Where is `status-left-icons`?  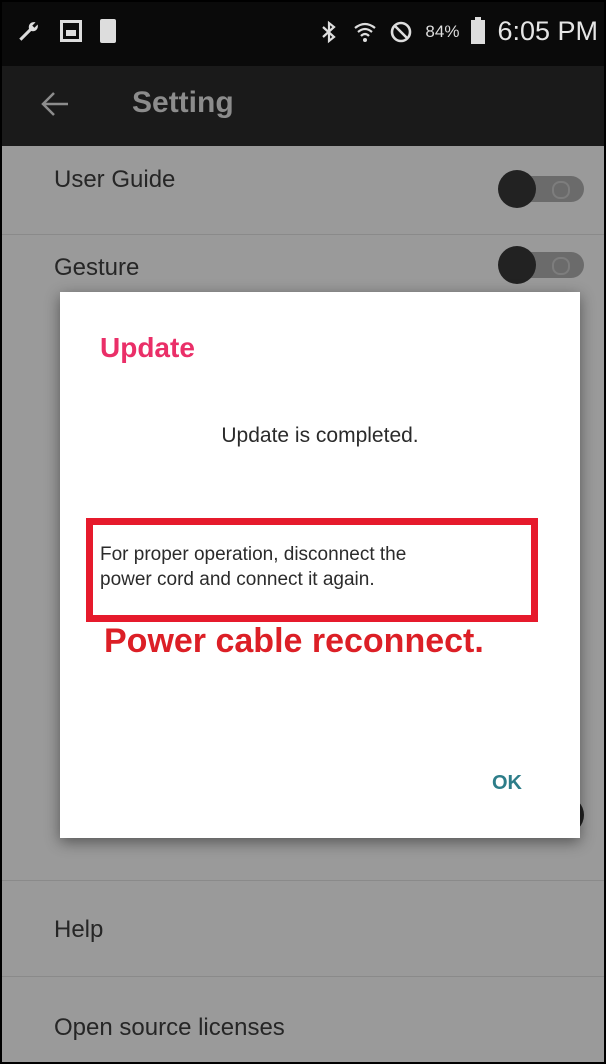 status-left-icons is located at coordinates (66, 31).